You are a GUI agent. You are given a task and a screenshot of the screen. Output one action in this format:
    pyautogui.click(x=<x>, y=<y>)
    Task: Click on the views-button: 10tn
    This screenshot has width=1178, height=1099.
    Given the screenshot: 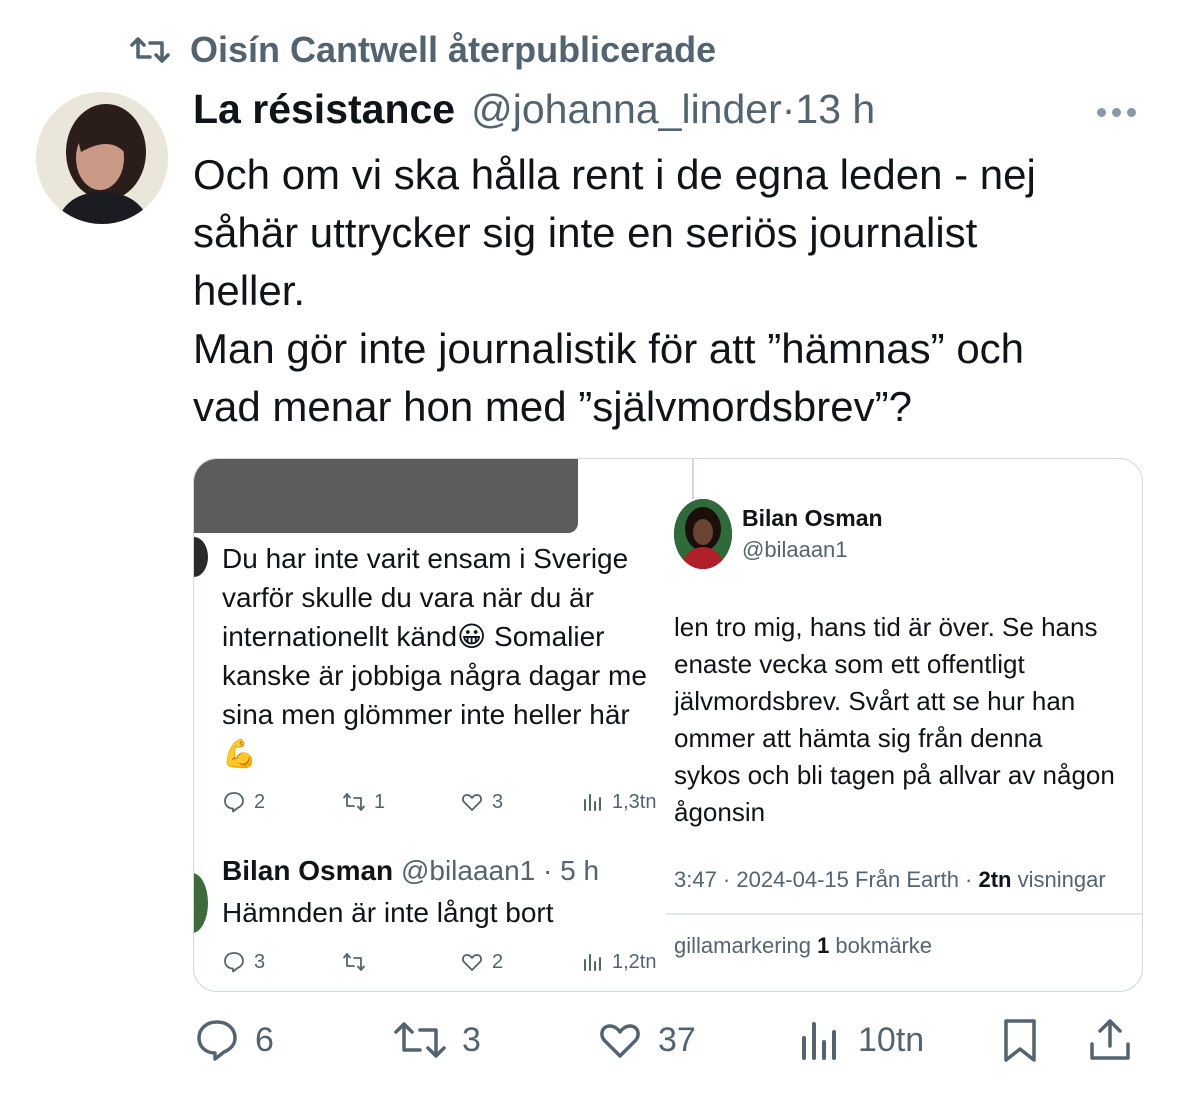 What is the action you would take?
    pyautogui.click(x=860, y=1040)
    